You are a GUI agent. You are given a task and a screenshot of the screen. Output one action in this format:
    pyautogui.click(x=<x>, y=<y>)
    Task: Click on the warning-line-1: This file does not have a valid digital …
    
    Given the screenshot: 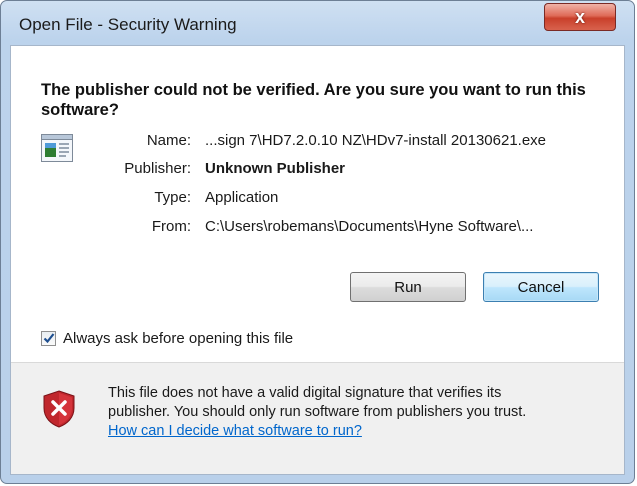 What is the action you would take?
    pyautogui.click(x=305, y=393)
    